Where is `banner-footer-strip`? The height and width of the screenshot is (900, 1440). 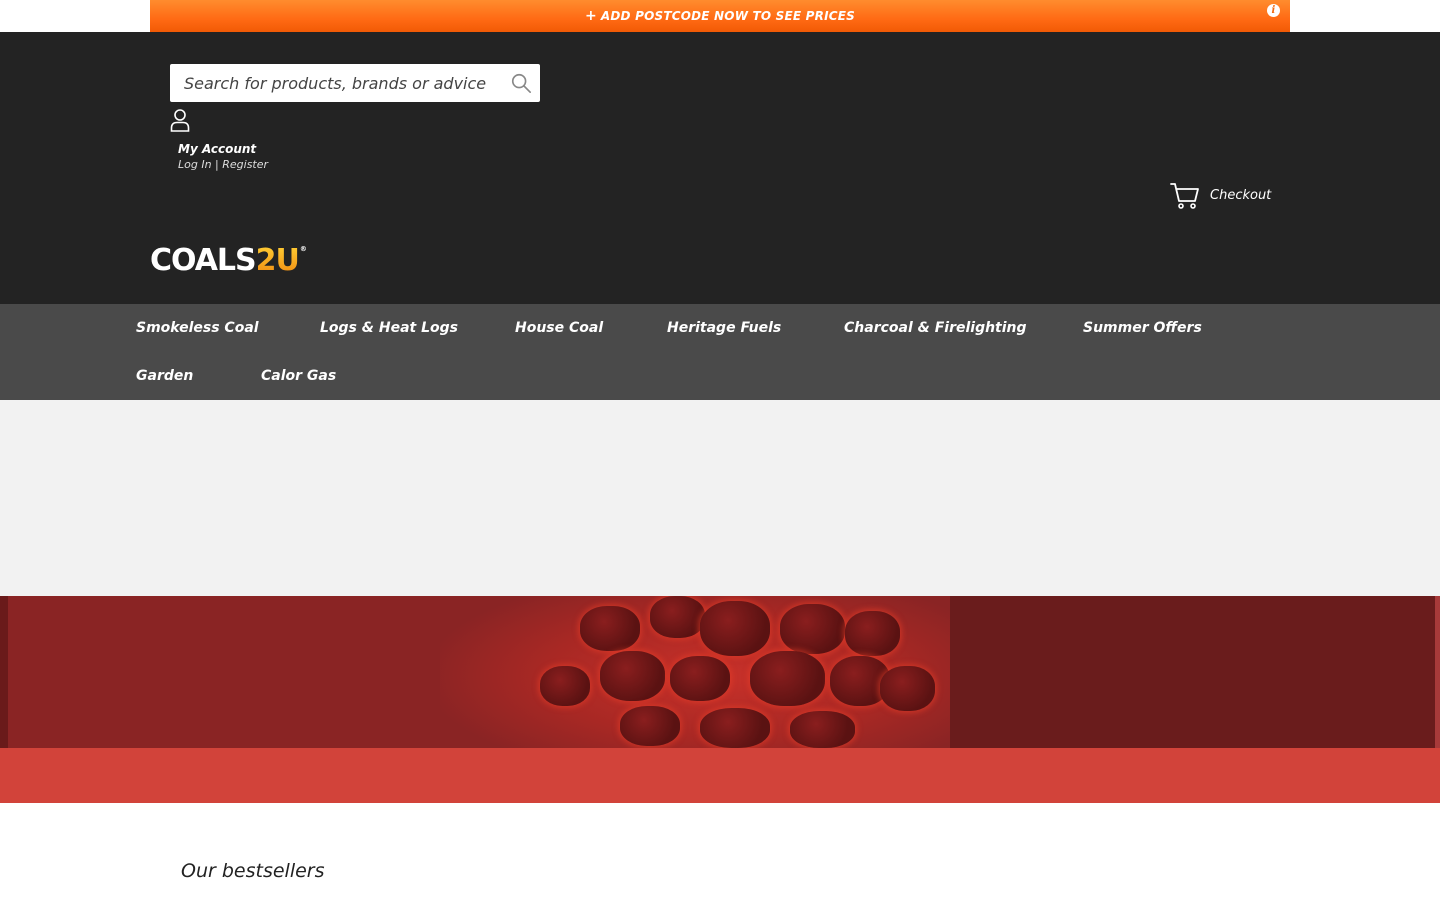
banner-footer-strip is located at coordinates (720, 775).